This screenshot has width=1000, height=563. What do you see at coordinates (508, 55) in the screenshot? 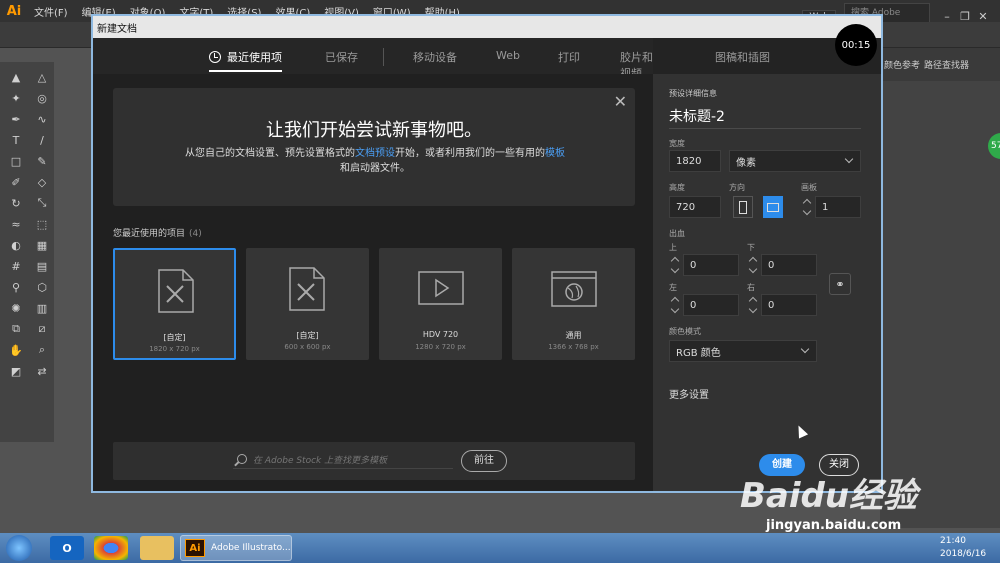
I see `tab-web: Web` at bounding box center [508, 55].